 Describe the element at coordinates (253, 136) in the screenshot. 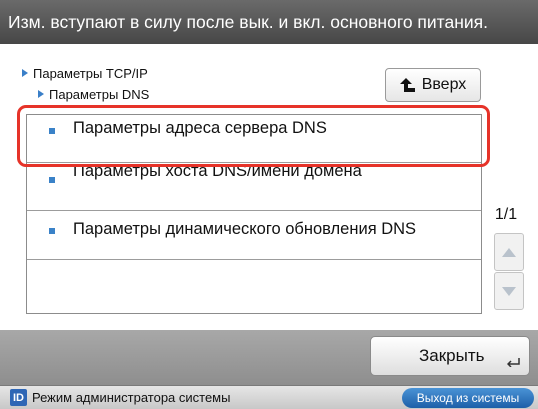

I see `selection-highlight` at that location.